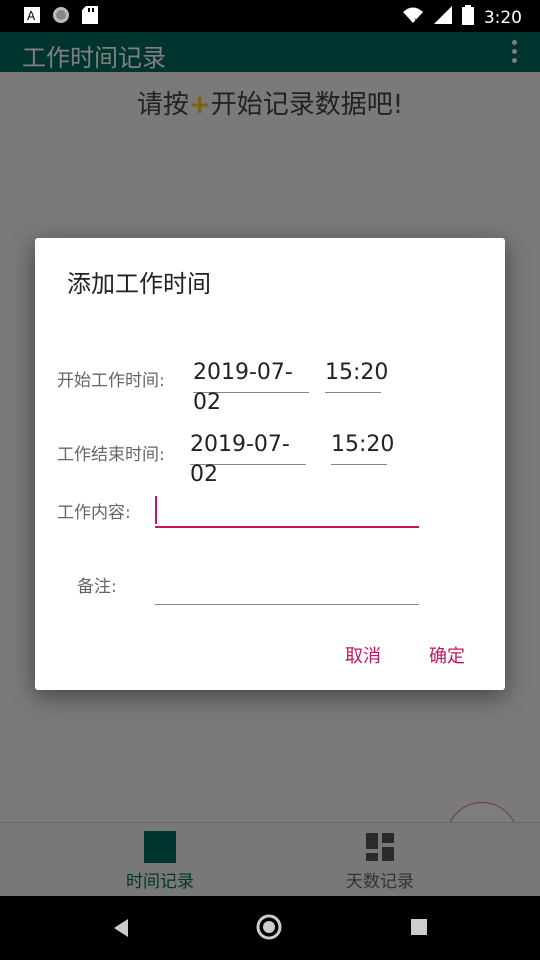 The width and height of the screenshot is (540, 960). I want to click on note-underline, so click(287, 604).